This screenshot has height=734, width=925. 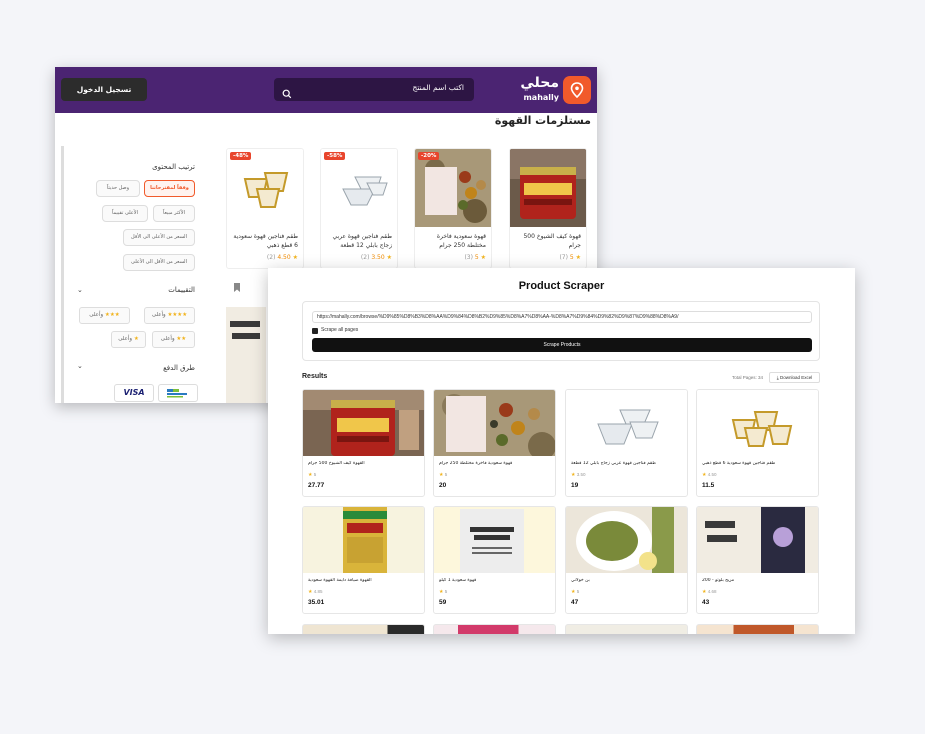 I want to click on rating-filter-3: وأعلى ★★★, so click(x=104, y=315).